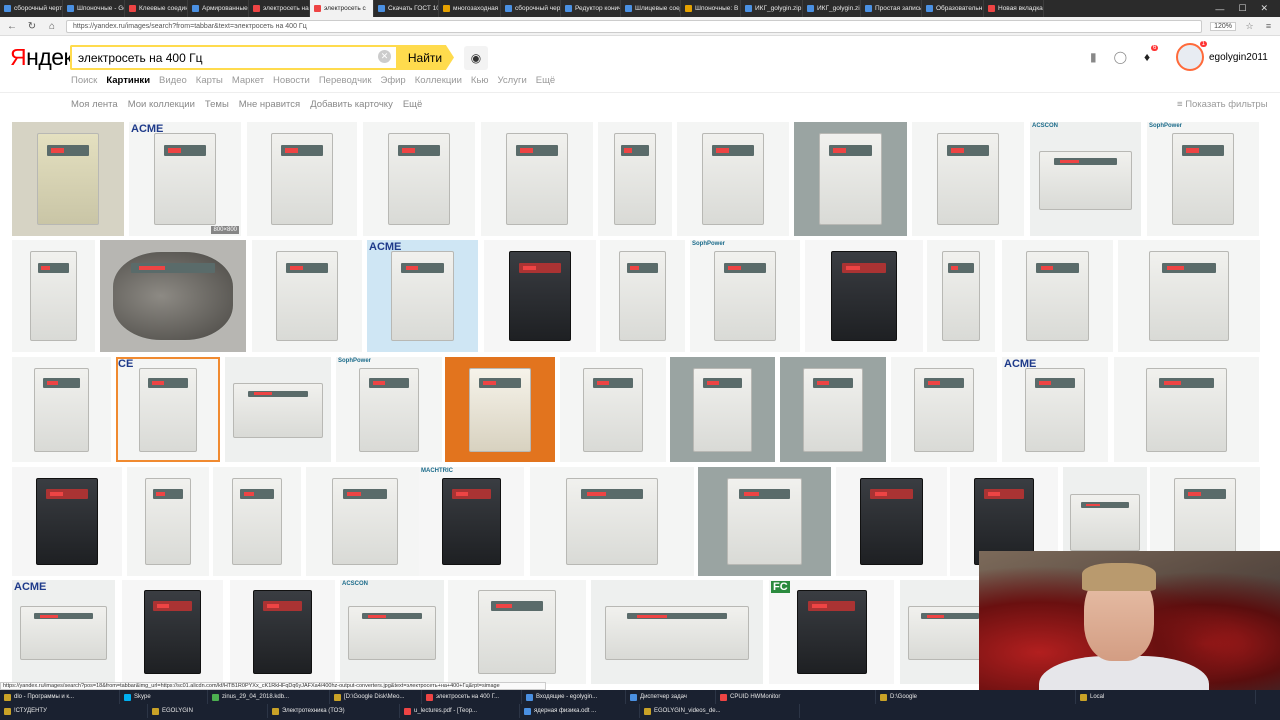 The width and height of the screenshot is (1280, 720). I want to click on close-icon: ✕, so click(1264, 8).